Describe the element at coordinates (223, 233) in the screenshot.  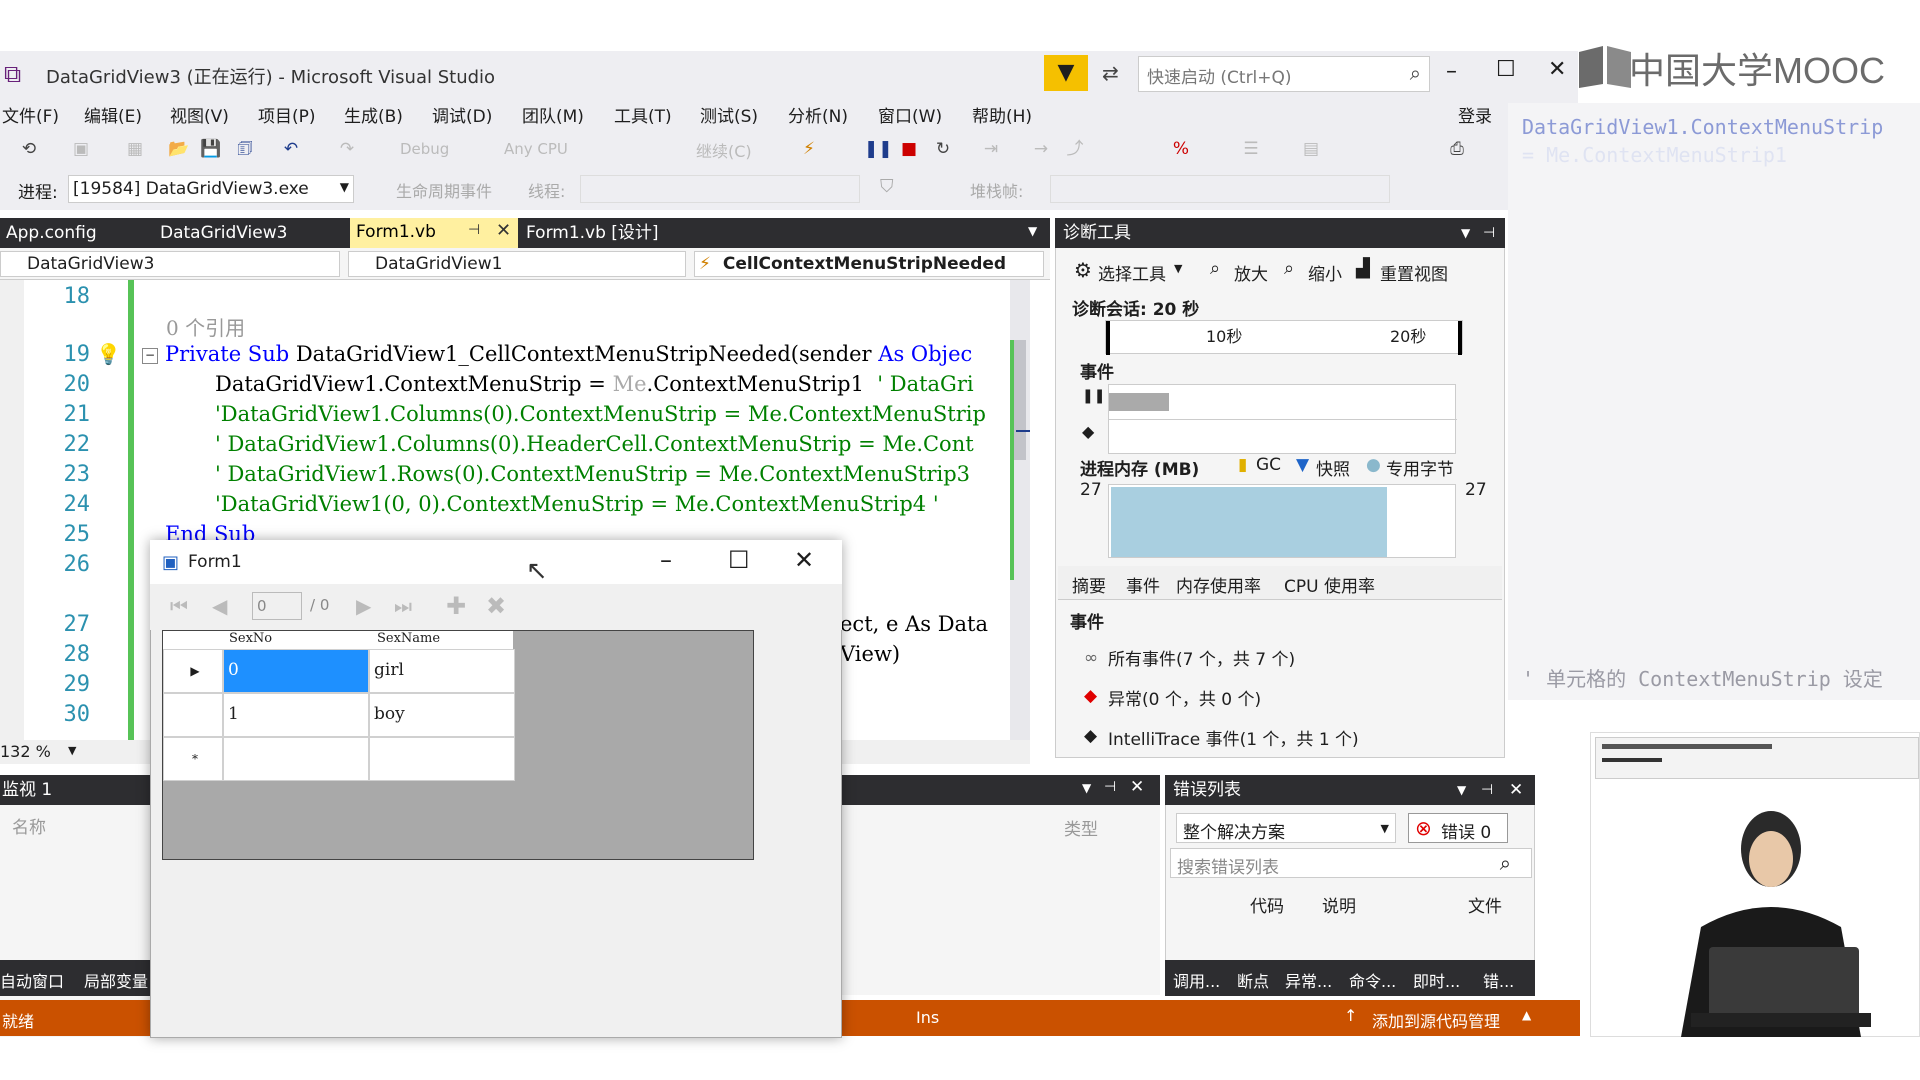
I see `tab-datagridview3: DataGridView3` at that location.